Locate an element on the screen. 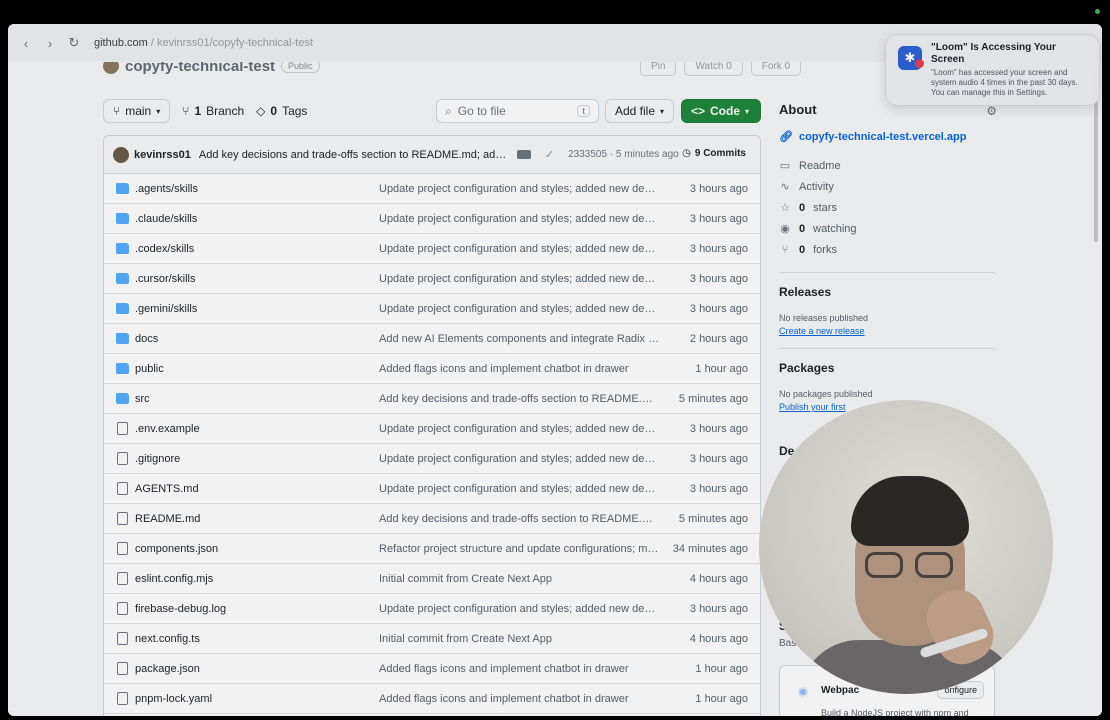 The image size is (1110, 720). activity-link: ∿ Activity is located at coordinates (887, 186).